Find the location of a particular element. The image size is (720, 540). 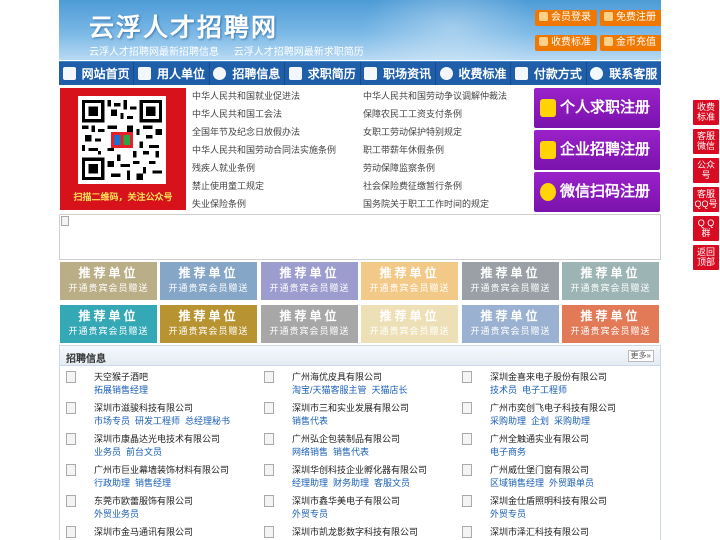

job-link: 经理助理 is located at coordinates (310, 483).